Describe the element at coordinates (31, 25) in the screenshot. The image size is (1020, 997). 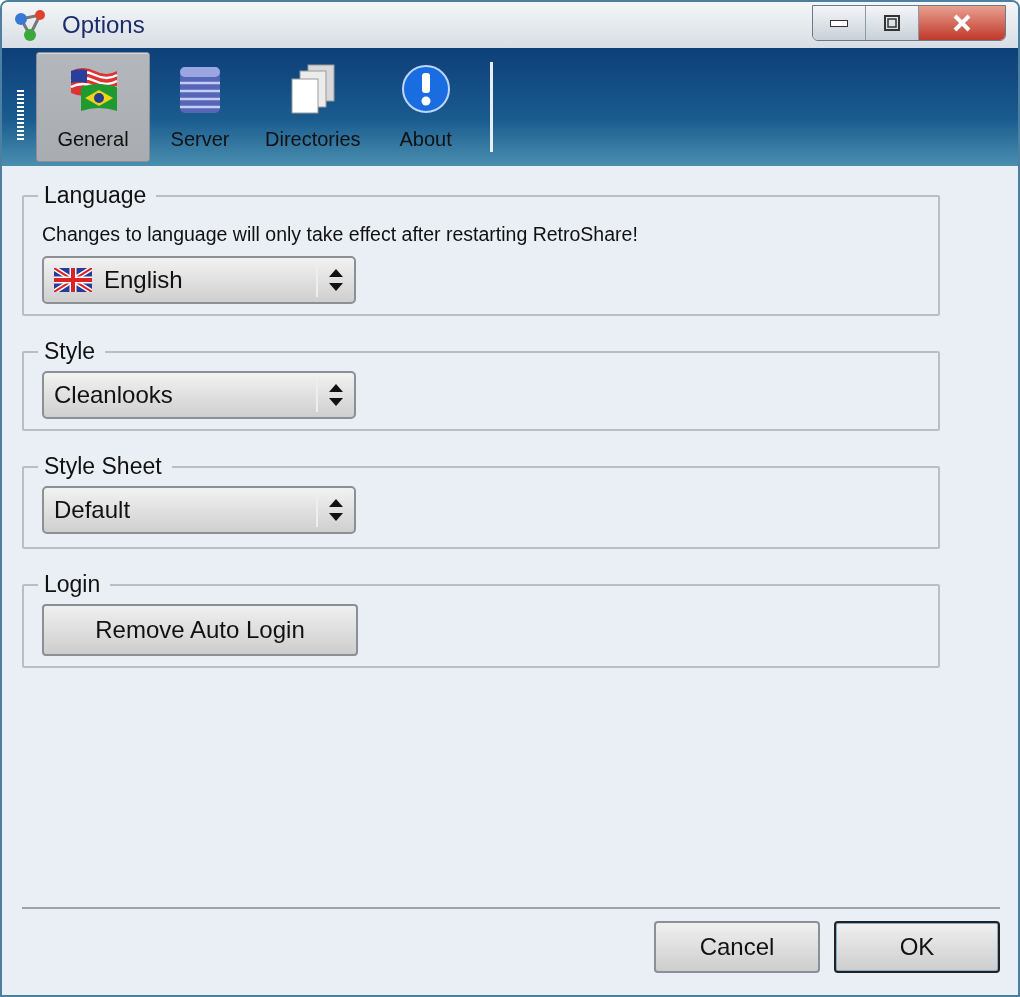
I see `app-logo-icon` at that location.